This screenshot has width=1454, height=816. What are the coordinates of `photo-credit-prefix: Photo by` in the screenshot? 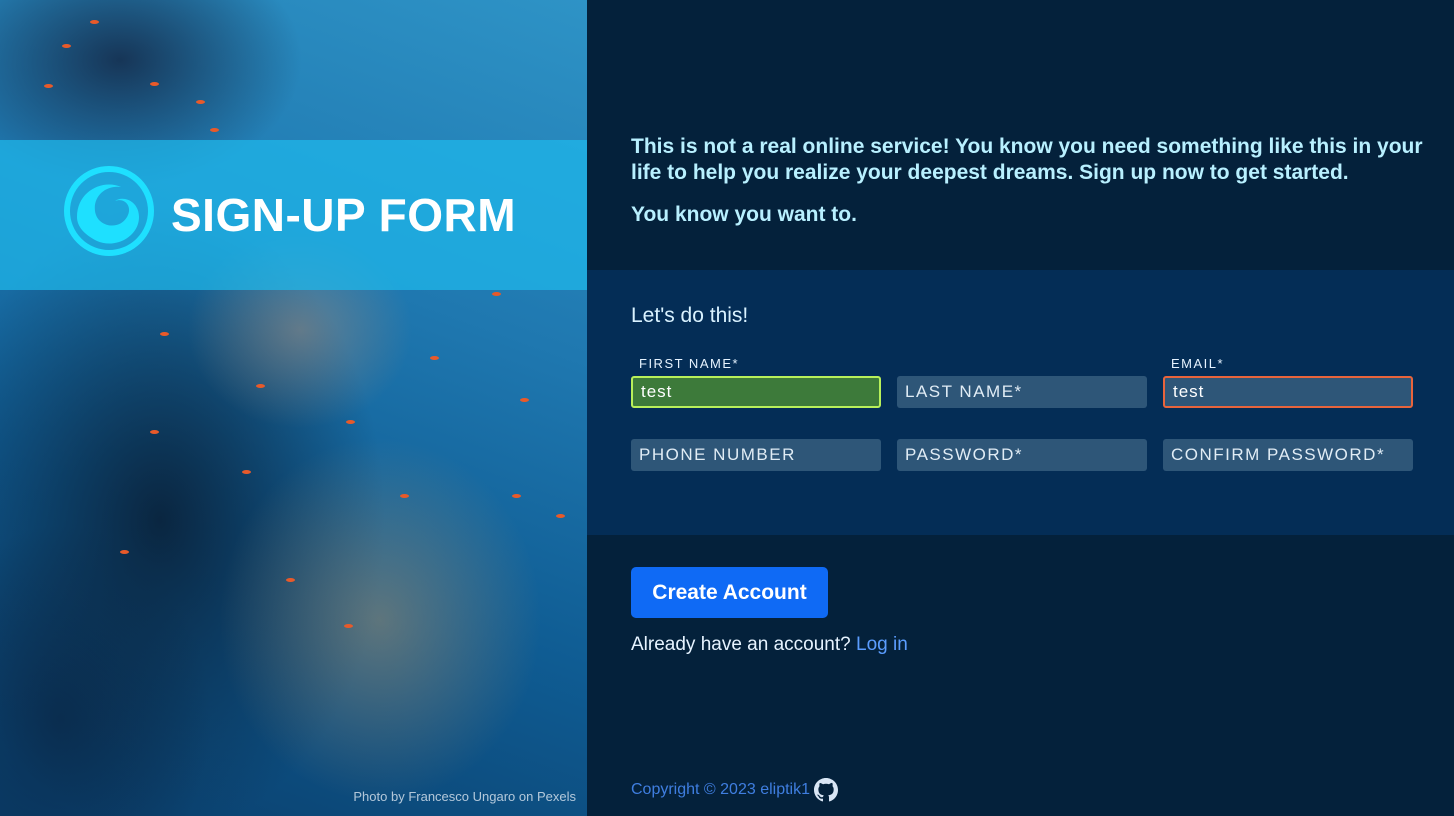 It's located at (381, 796).